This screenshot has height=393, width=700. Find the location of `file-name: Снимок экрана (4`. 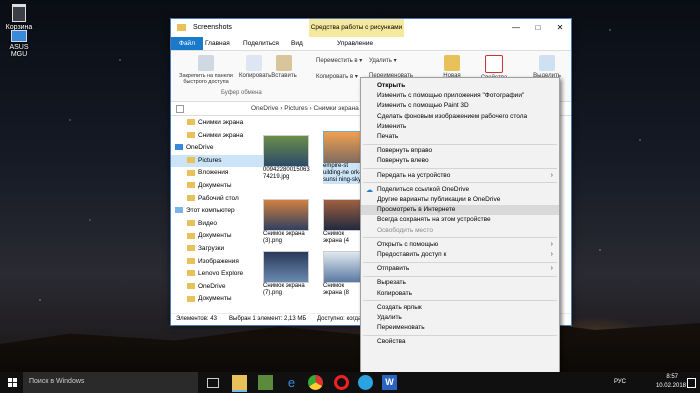

file-name: Снимок экрана (4 is located at coordinates (343, 238).